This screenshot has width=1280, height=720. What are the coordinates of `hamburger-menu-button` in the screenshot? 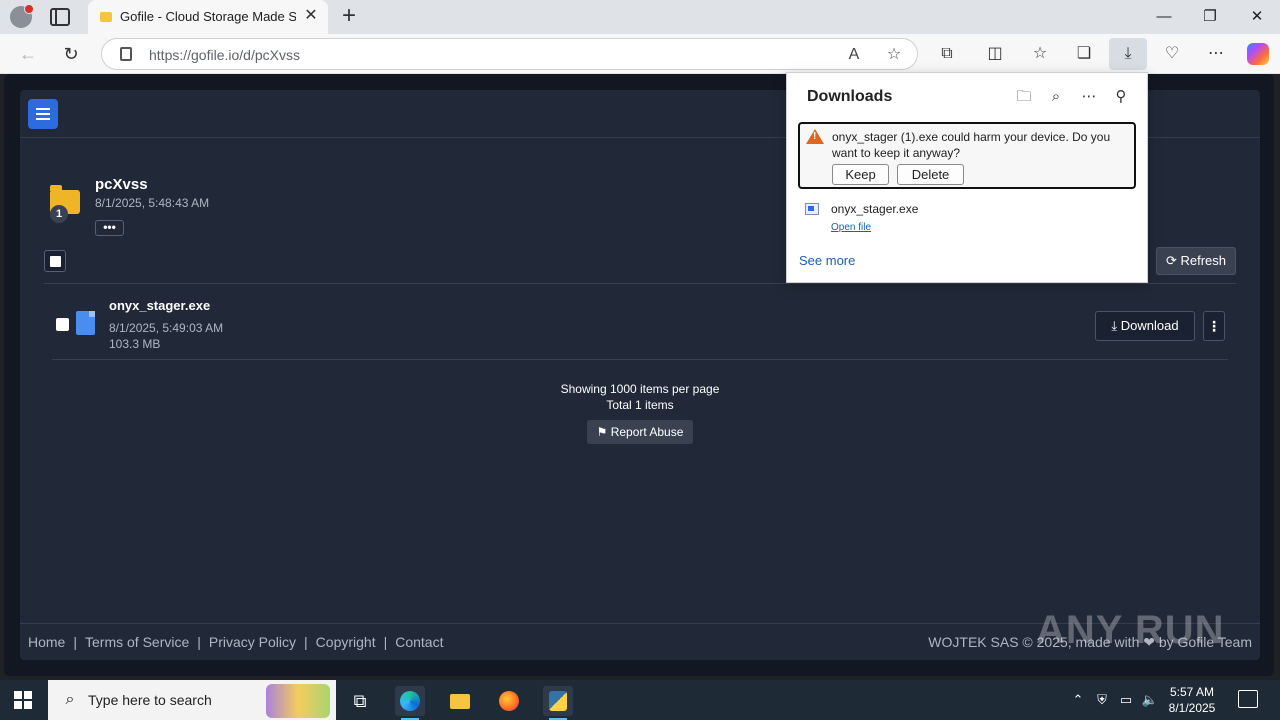 It's located at (43, 114).